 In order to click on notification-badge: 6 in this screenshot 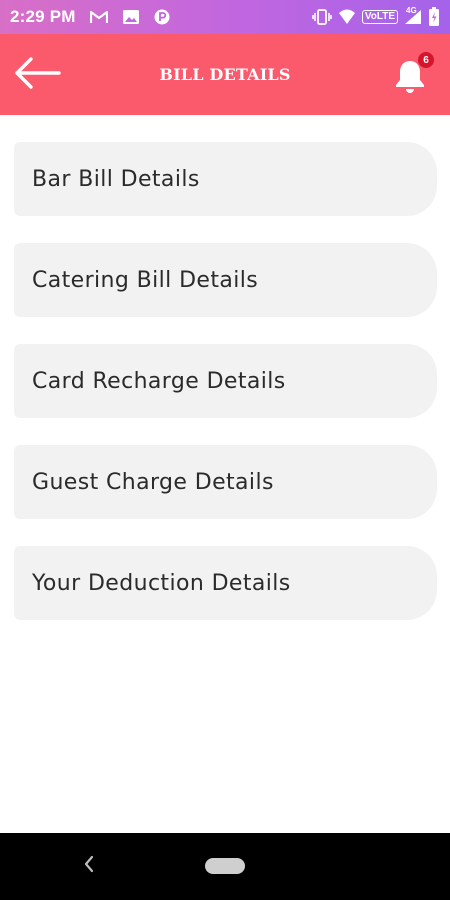, I will do `click(426, 60)`.